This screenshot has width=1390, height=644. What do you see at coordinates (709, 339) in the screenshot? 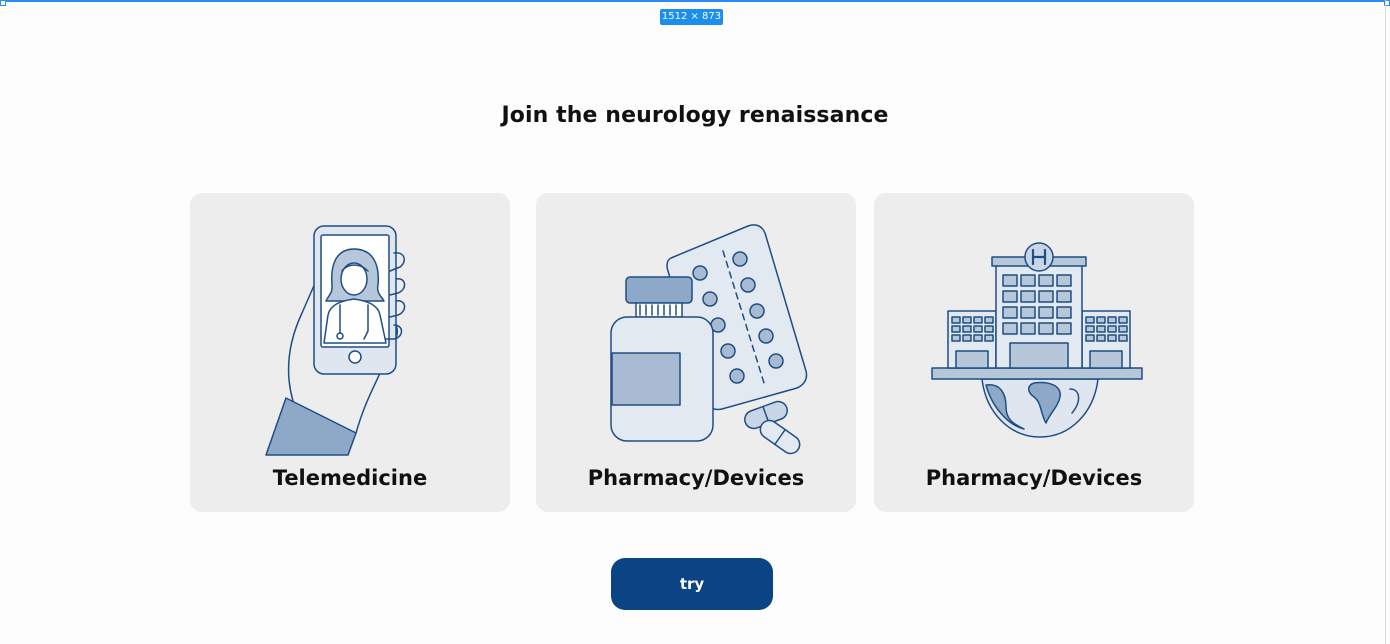
I see `pill-bottle-icon` at bounding box center [709, 339].